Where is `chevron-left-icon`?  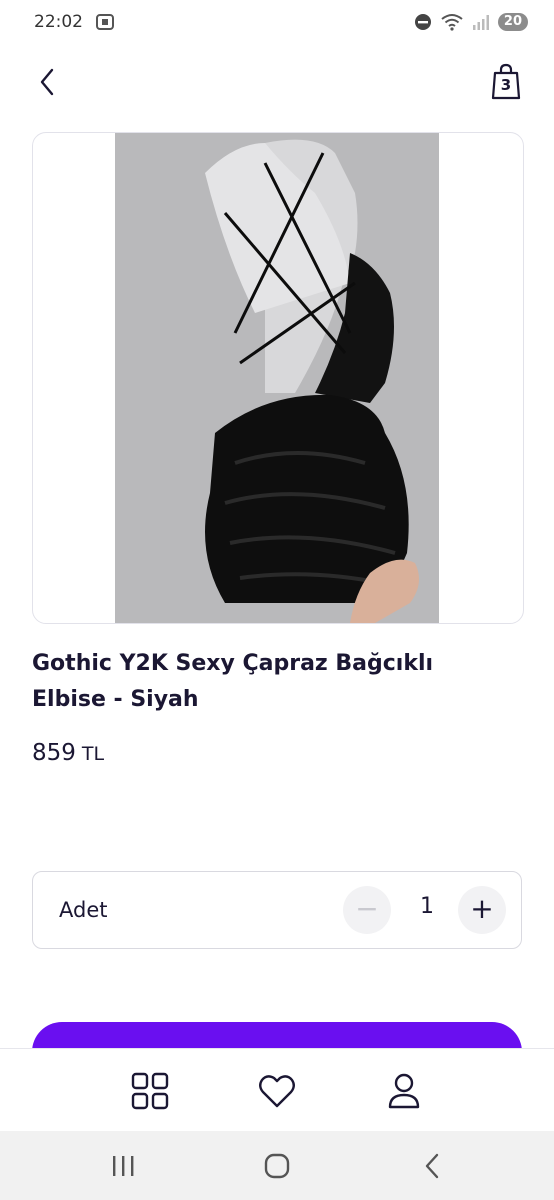
chevron-left-icon is located at coordinates (47, 82).